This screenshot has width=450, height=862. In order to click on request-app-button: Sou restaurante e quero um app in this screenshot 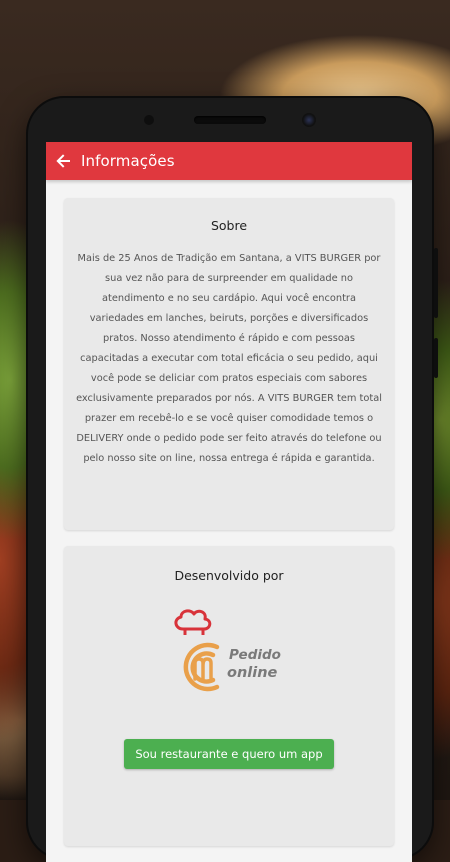, I will do `click(229, 754)`.